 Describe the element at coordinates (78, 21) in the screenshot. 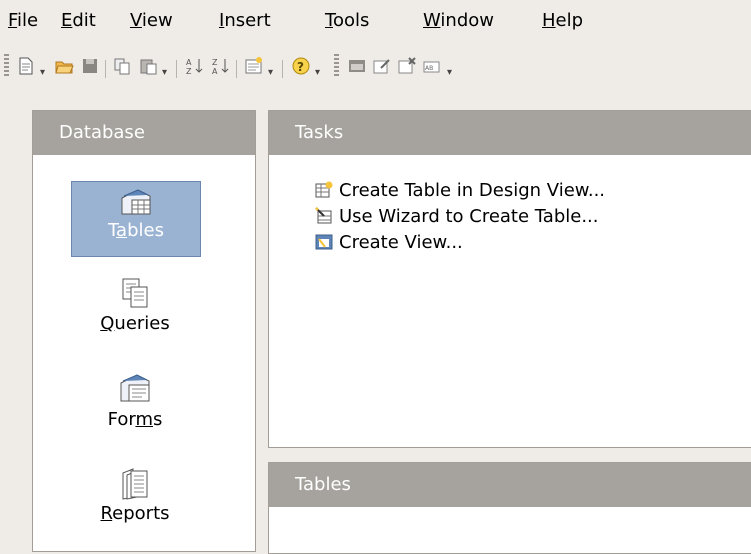

I see `menu-edit: Edit` at that location.